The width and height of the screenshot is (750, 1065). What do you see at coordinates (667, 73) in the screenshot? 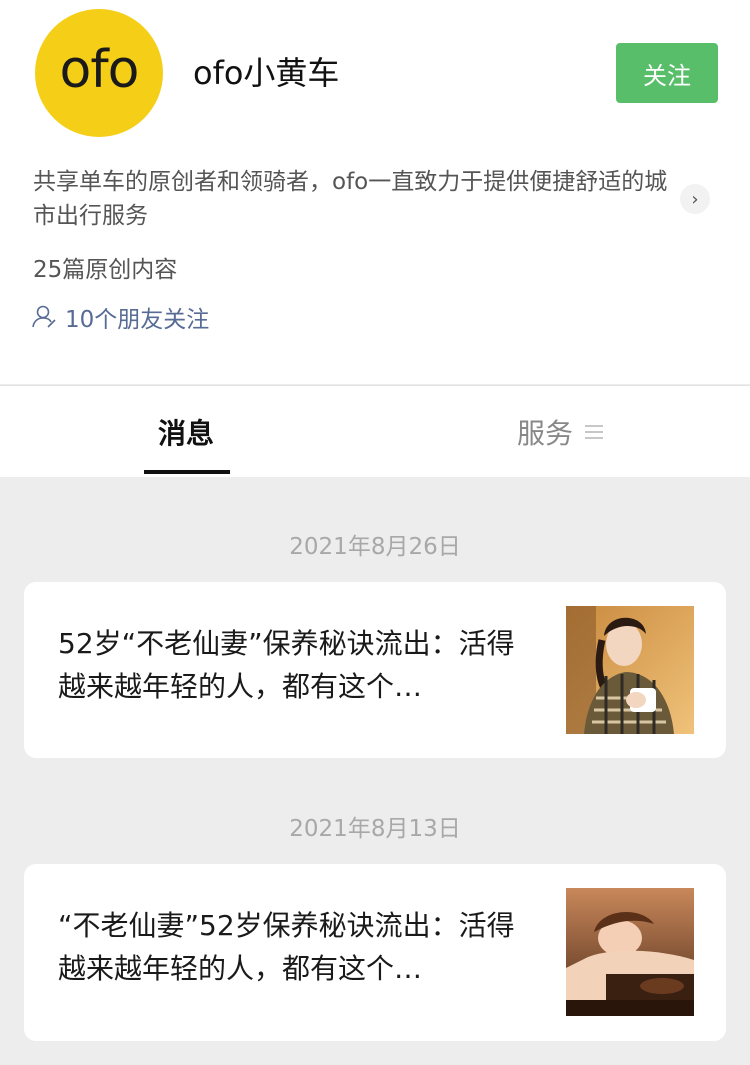
I see `follow-button: 关注` at bounding box center [667, 73].